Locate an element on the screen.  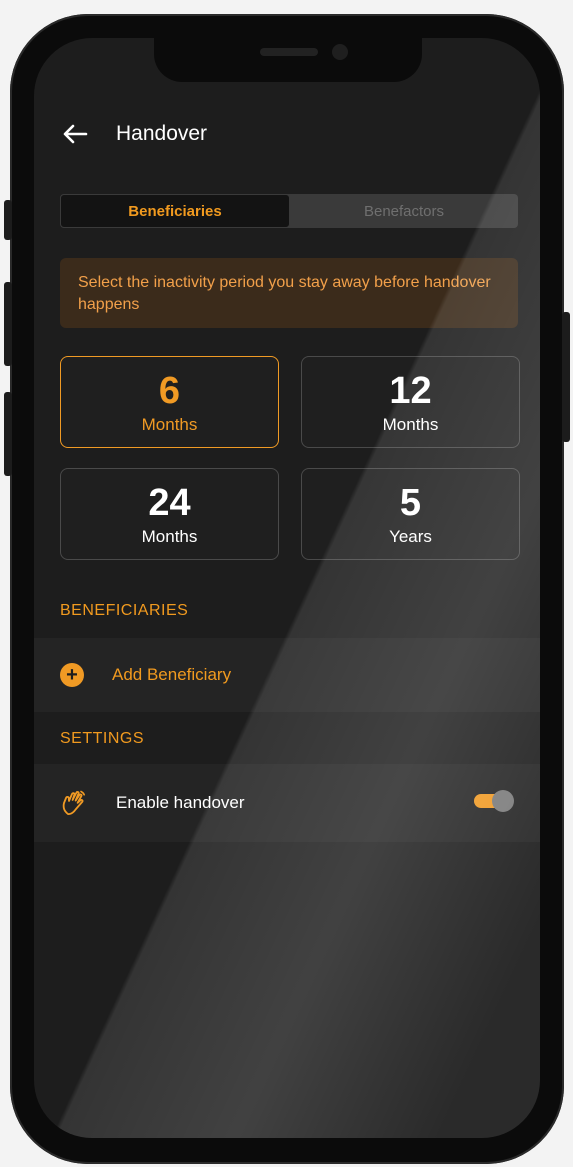
period-option-5-years: 5 Years is located at coordinates (410, 514).